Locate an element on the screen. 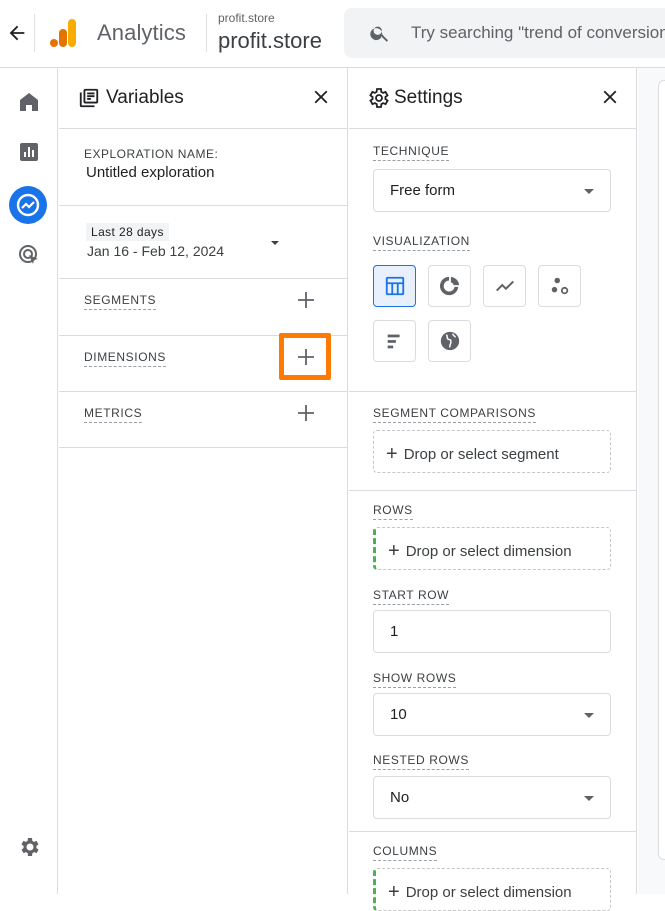  exploration-name-input: Untitled exploration is located at coordinates (150, 172).